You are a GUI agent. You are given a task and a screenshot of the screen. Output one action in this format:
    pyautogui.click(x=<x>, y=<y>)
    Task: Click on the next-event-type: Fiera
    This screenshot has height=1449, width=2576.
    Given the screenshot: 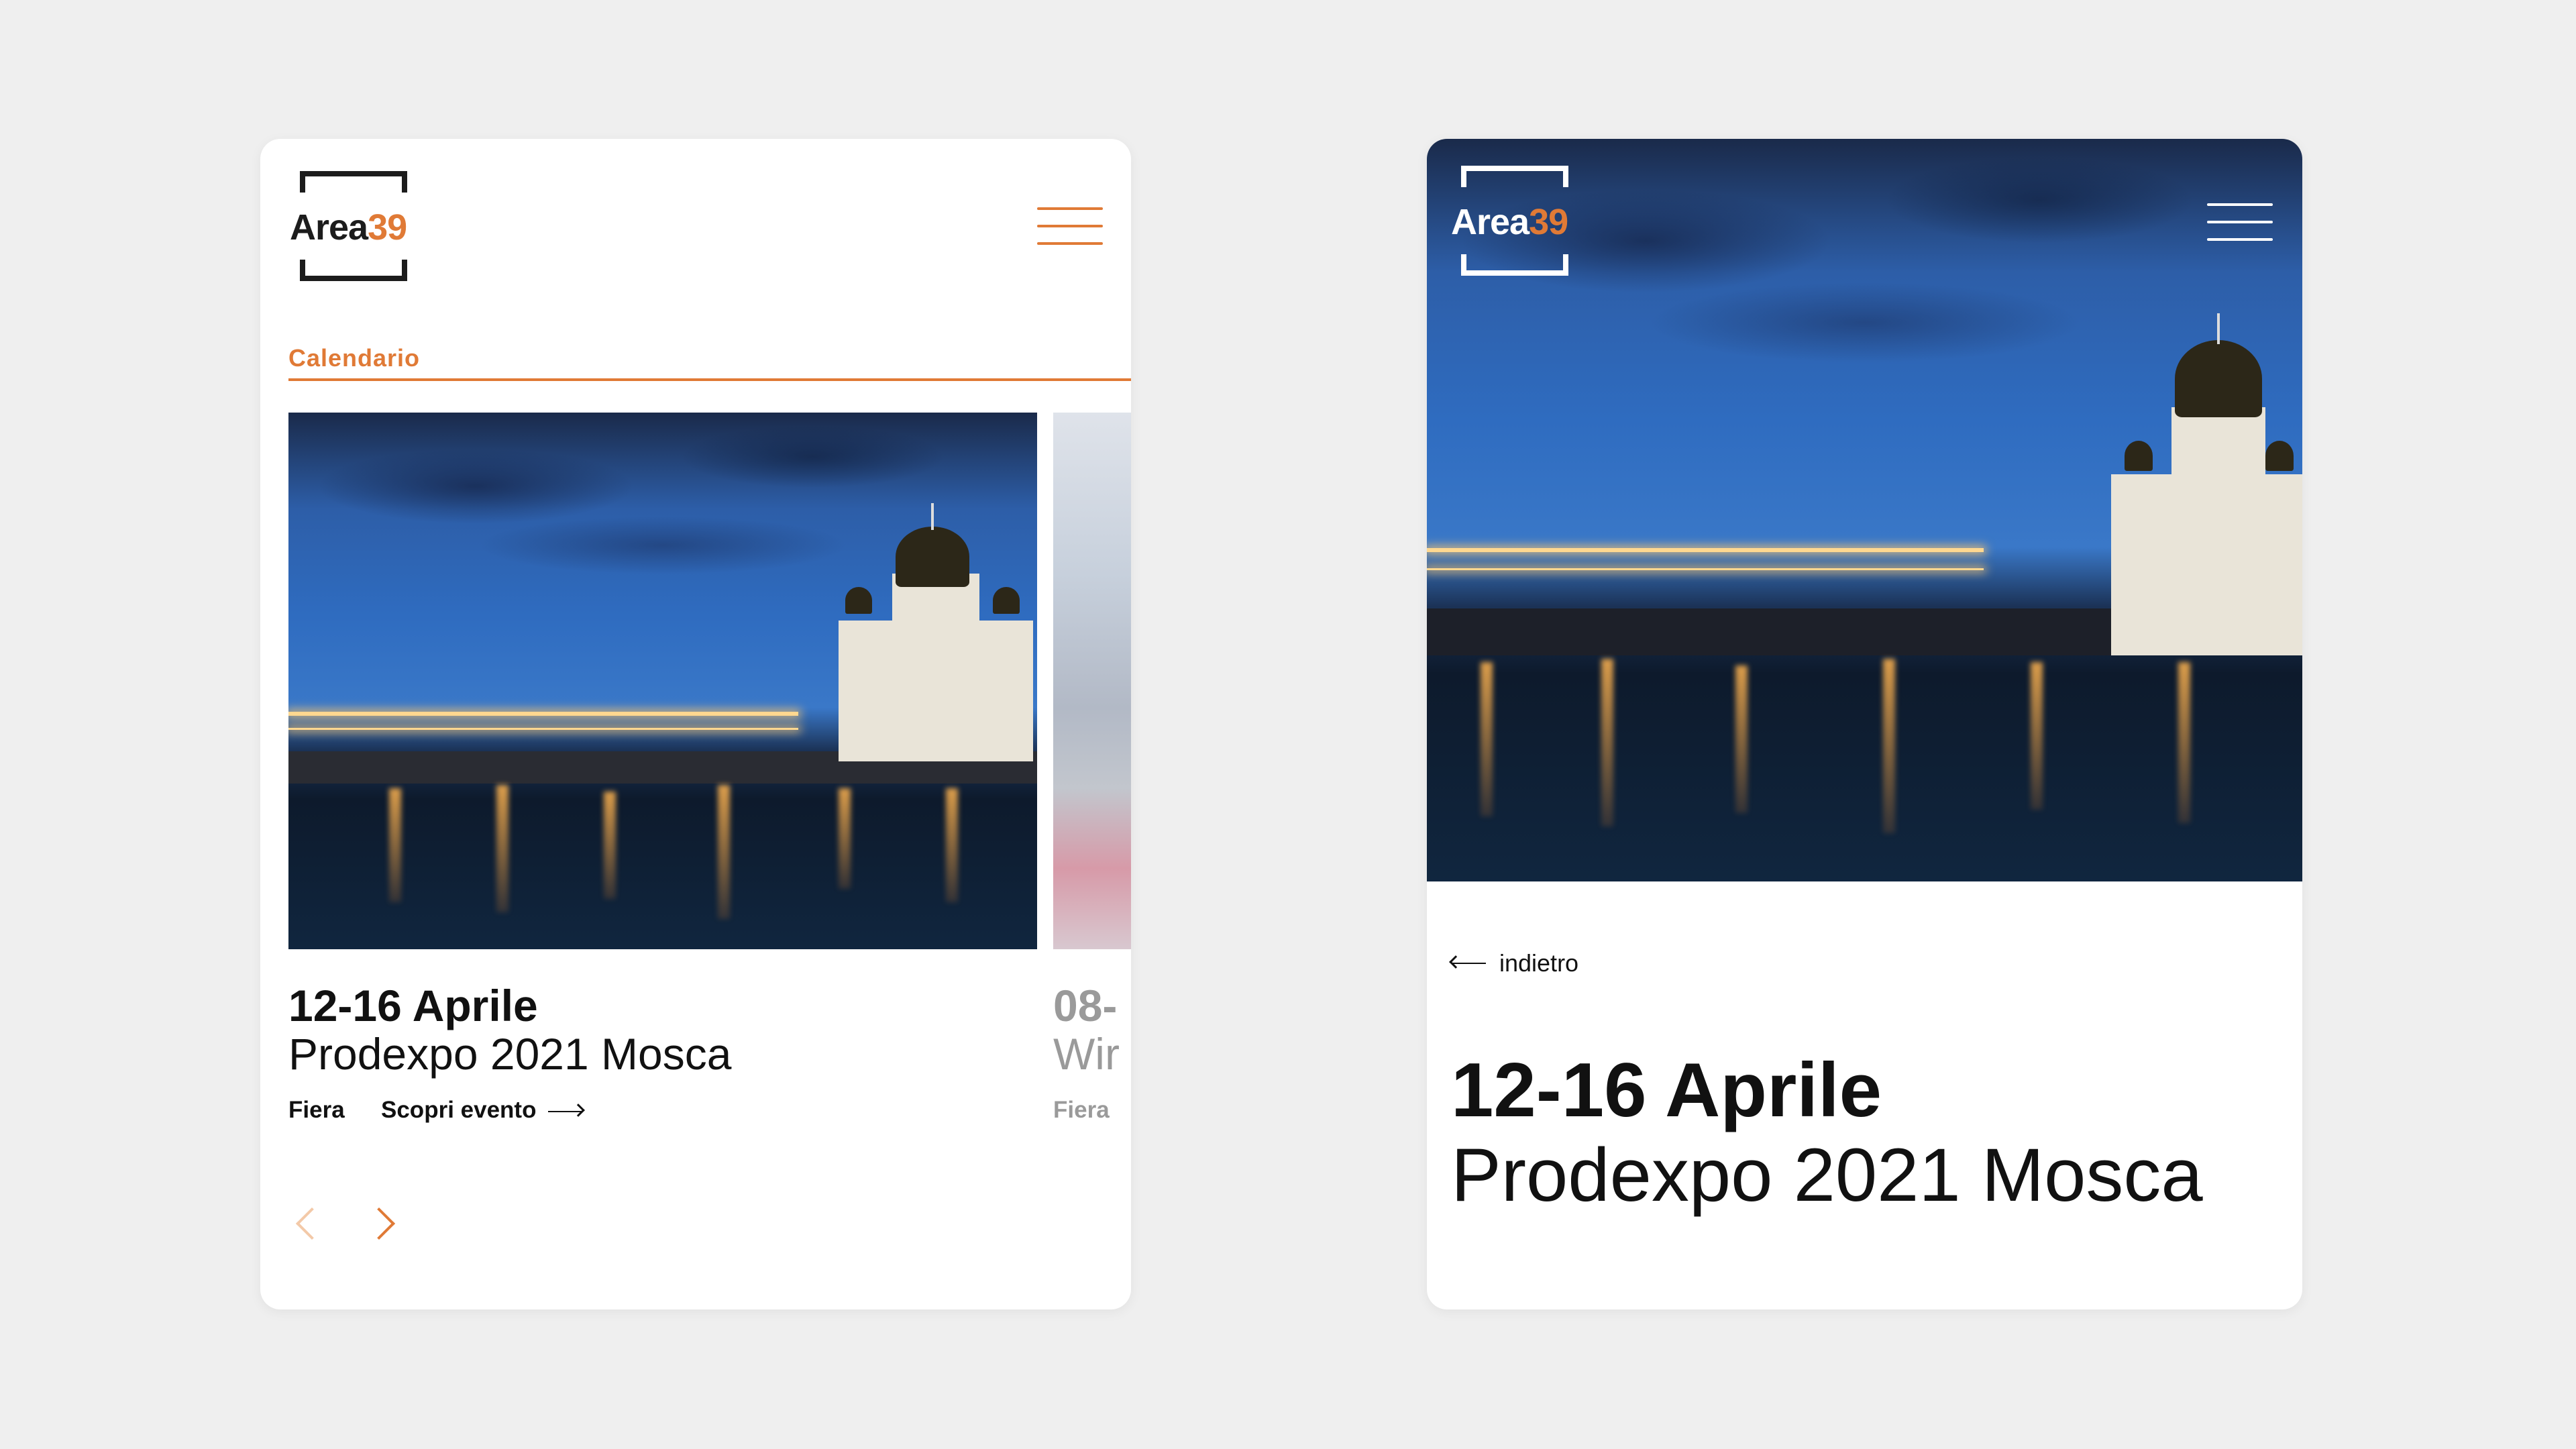 What is the action you would take?
    pyautogui.click(x=1081, y=1110)
    